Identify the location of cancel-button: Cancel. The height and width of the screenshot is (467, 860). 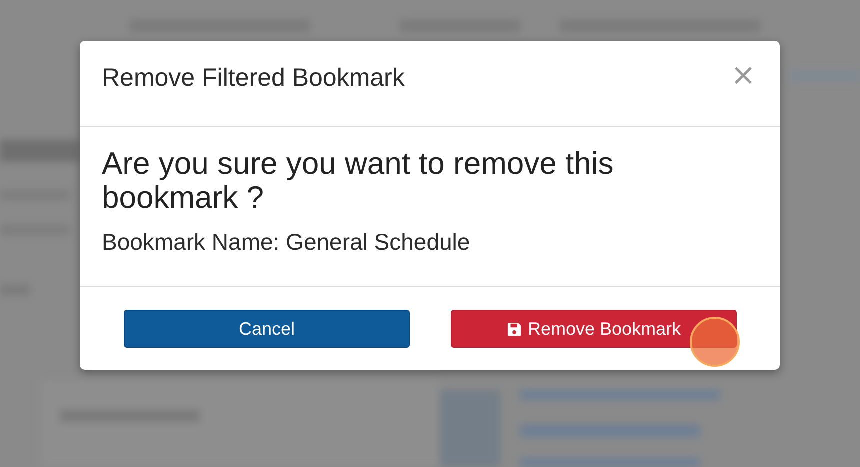
(267, 329).